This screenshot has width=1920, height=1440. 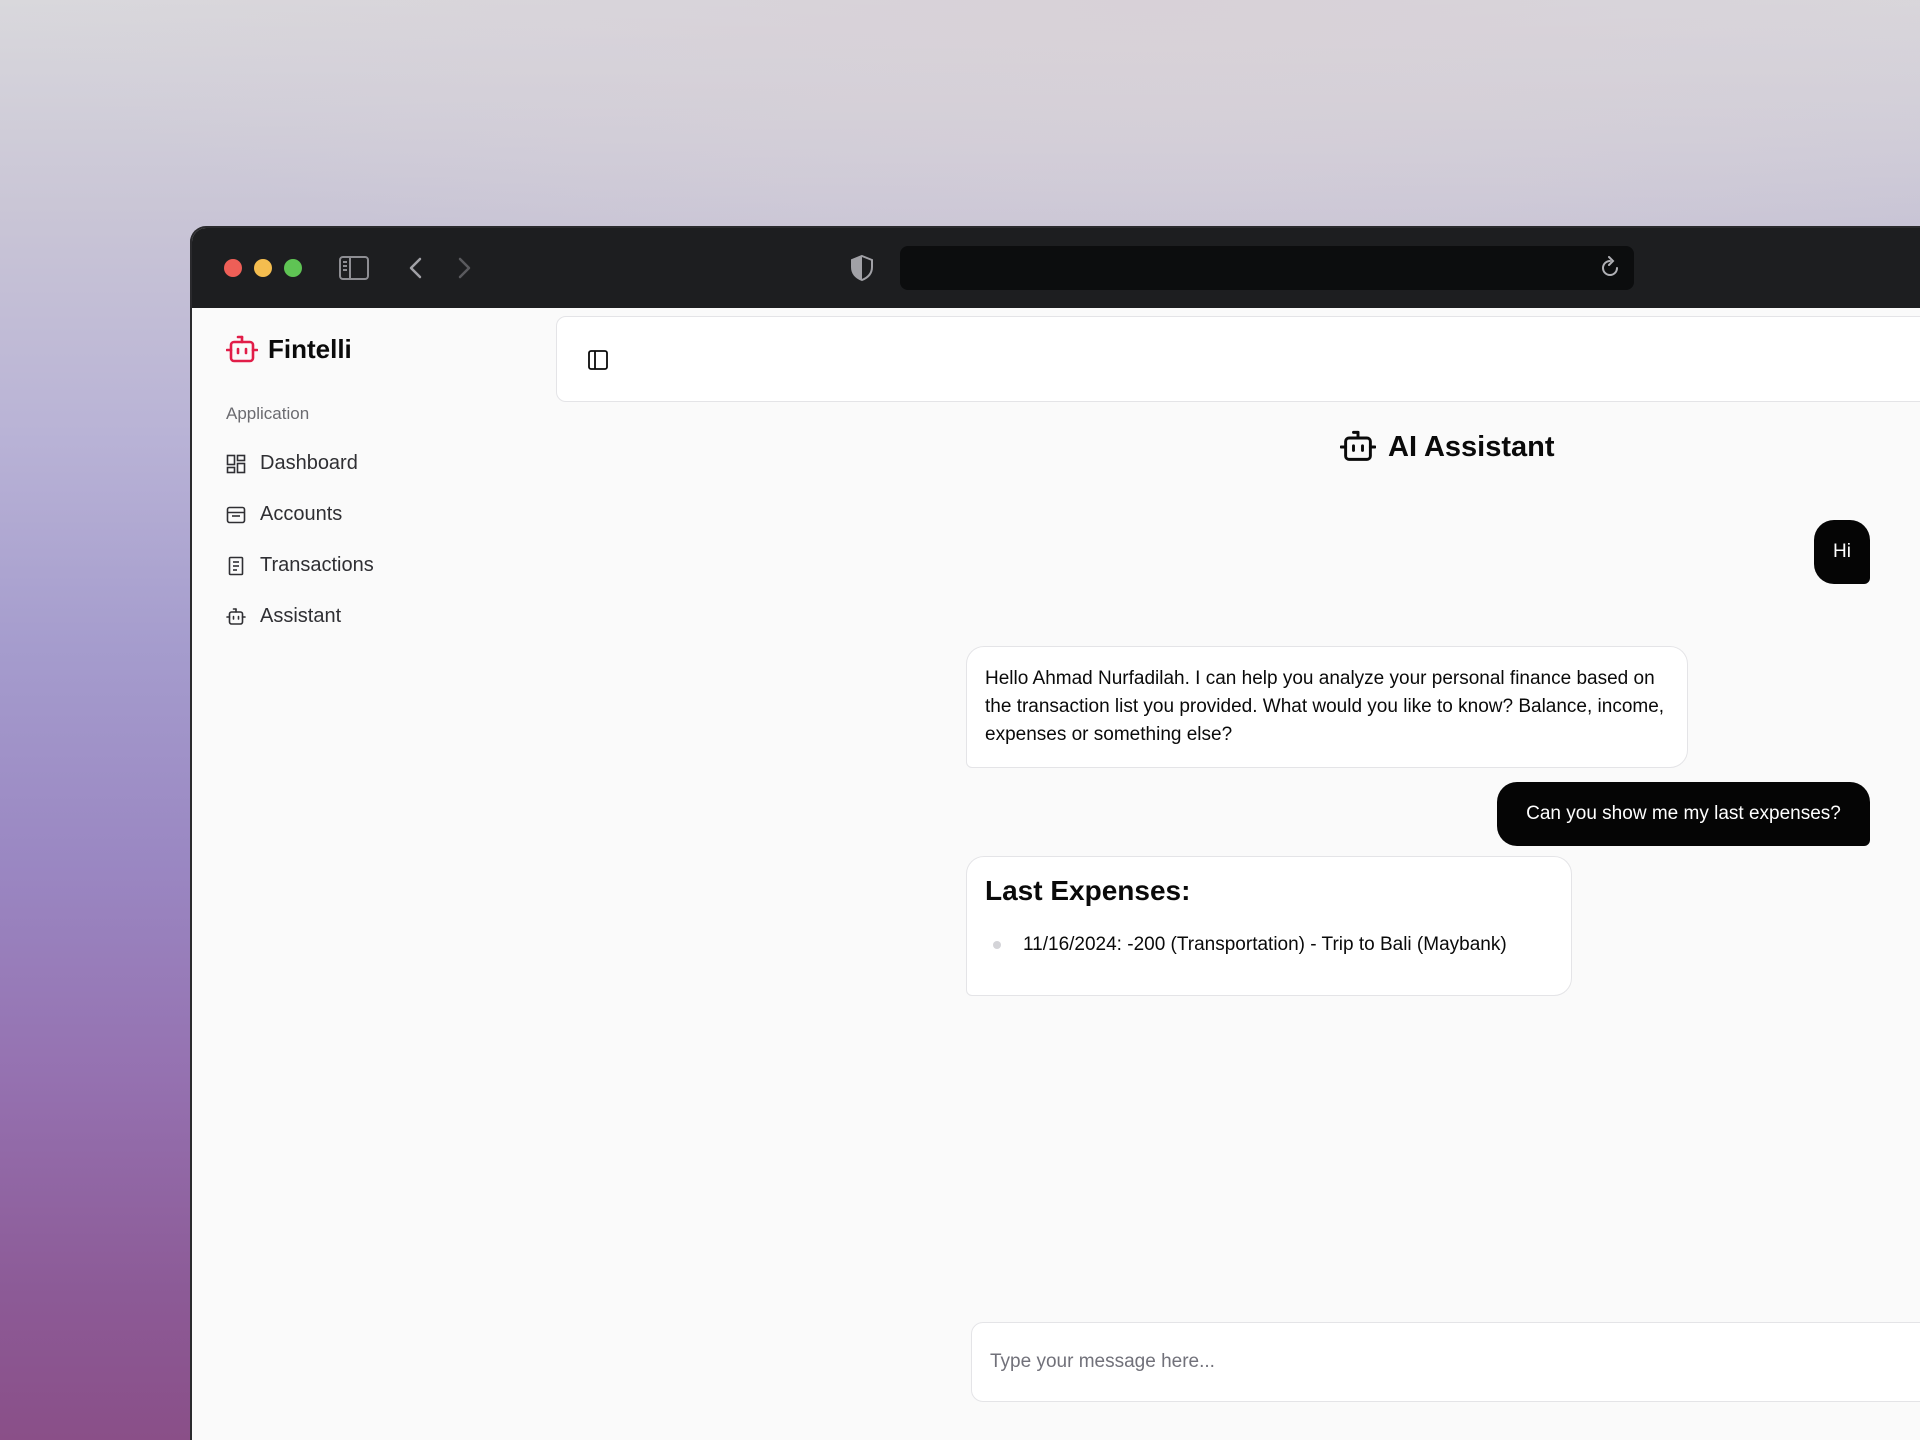 What do you see at coordinates (1088, 890) in the screenshot?
I see `message-heading: Last Expenses:` at bounding box center [1088, 890].